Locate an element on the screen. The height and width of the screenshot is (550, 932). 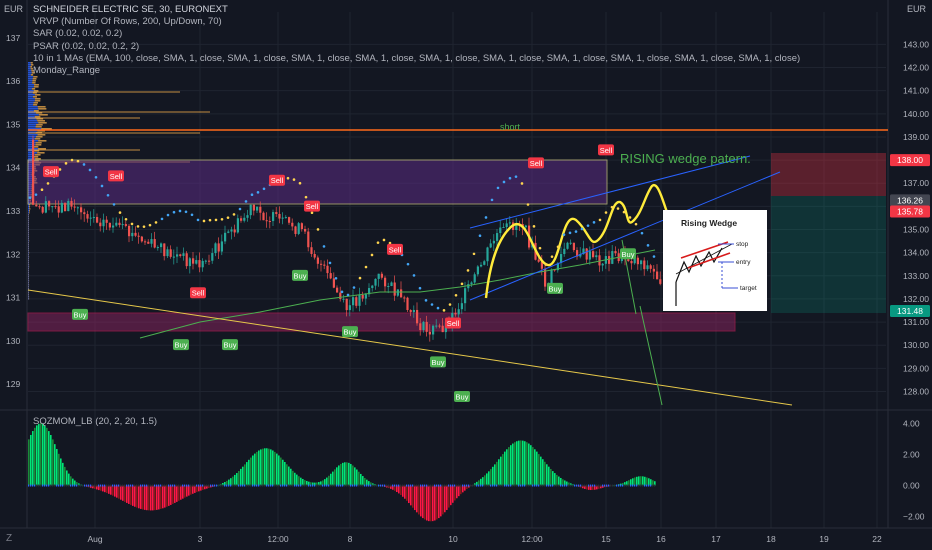
inset-target-label: target is located at coordinates (748, 288).